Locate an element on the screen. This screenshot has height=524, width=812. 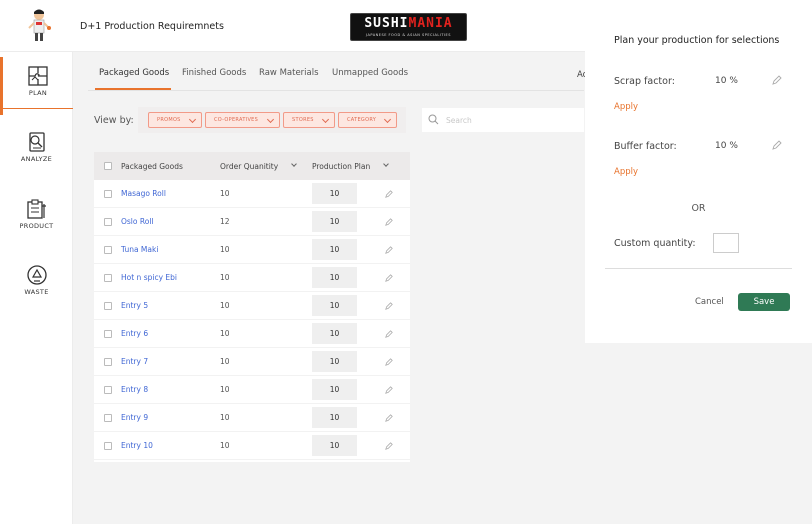
table-row: Entry 8 10 10 is located at coordinates (252, 390).